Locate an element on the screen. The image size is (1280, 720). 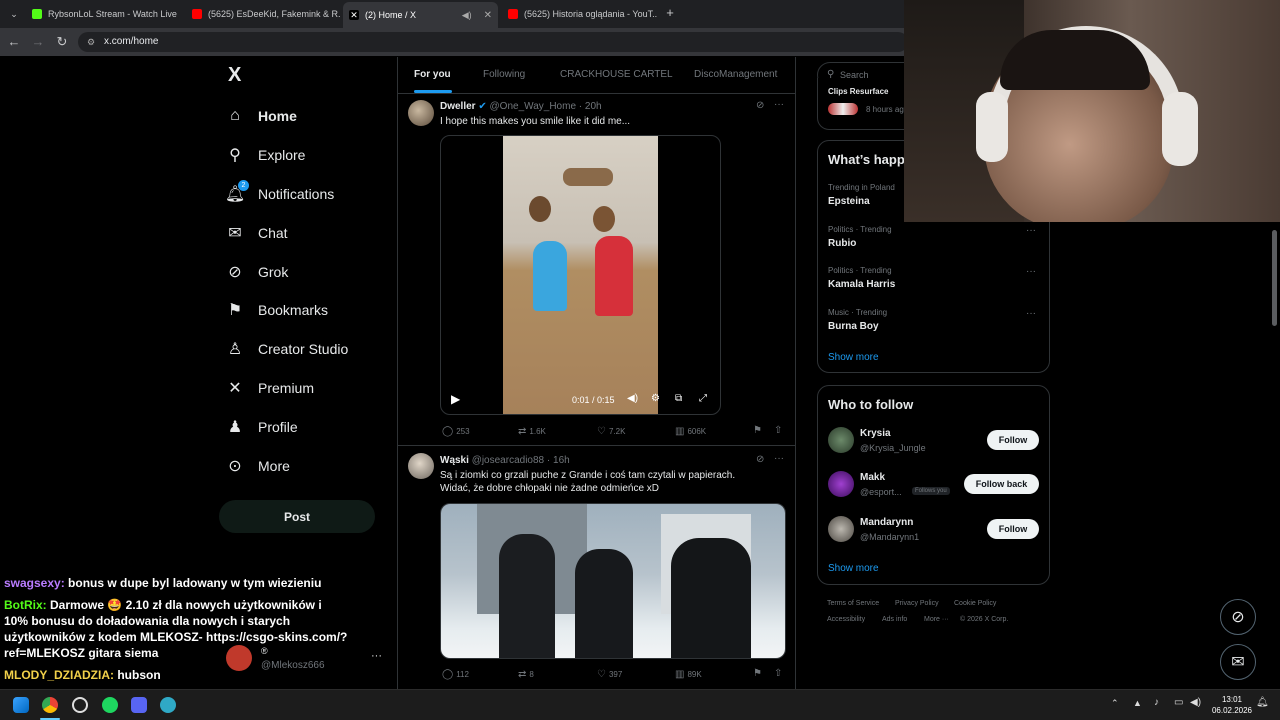
discord-icon is located at coordinates (139, 705).